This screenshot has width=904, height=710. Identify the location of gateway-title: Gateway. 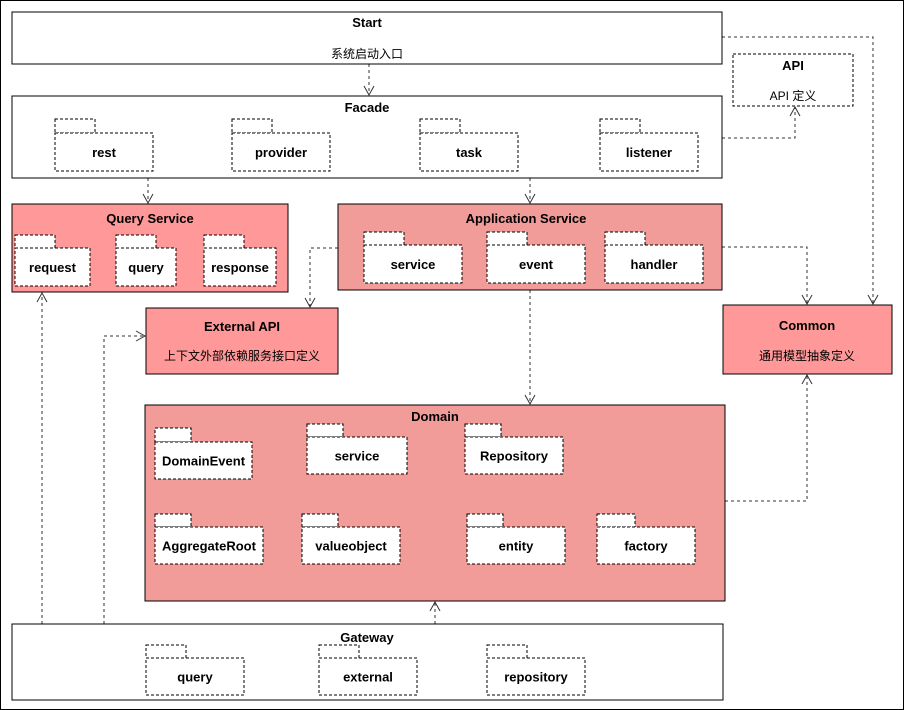
(367, 637).